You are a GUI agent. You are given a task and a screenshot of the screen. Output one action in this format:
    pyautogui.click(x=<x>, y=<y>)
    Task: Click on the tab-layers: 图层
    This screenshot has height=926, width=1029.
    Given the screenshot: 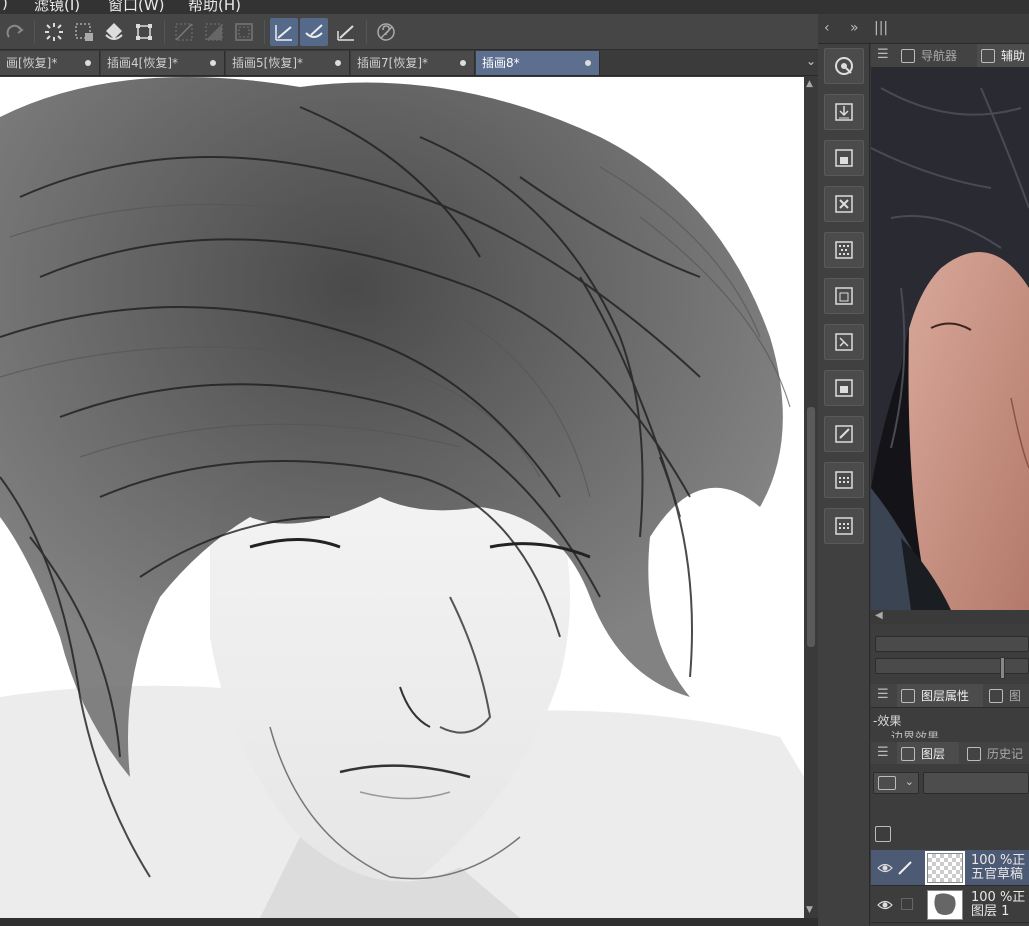 What is the action you would take?
    pyautogui.click(x=928, y=753)
    